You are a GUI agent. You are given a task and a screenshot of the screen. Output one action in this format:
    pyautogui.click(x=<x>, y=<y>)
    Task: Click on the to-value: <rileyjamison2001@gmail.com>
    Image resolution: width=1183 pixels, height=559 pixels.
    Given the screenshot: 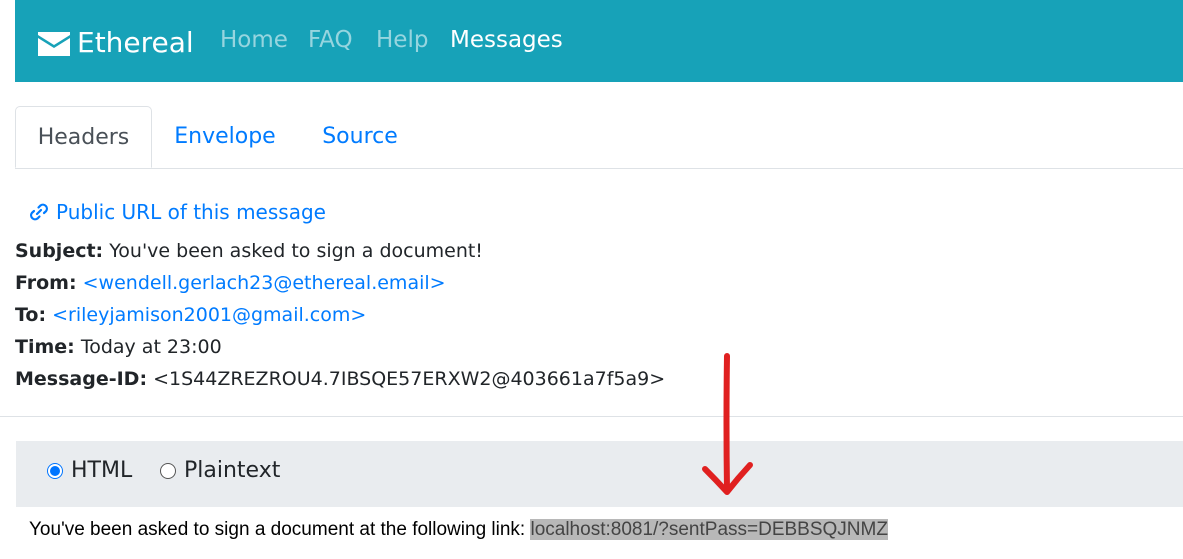 What is the action you would take?
    pyautogui.click(x=209, y=315)
    